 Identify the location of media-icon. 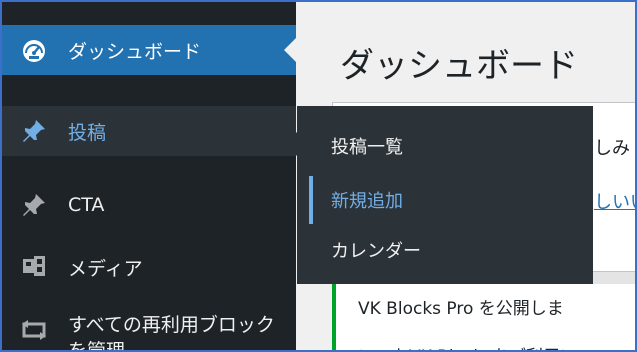
(34, 267).